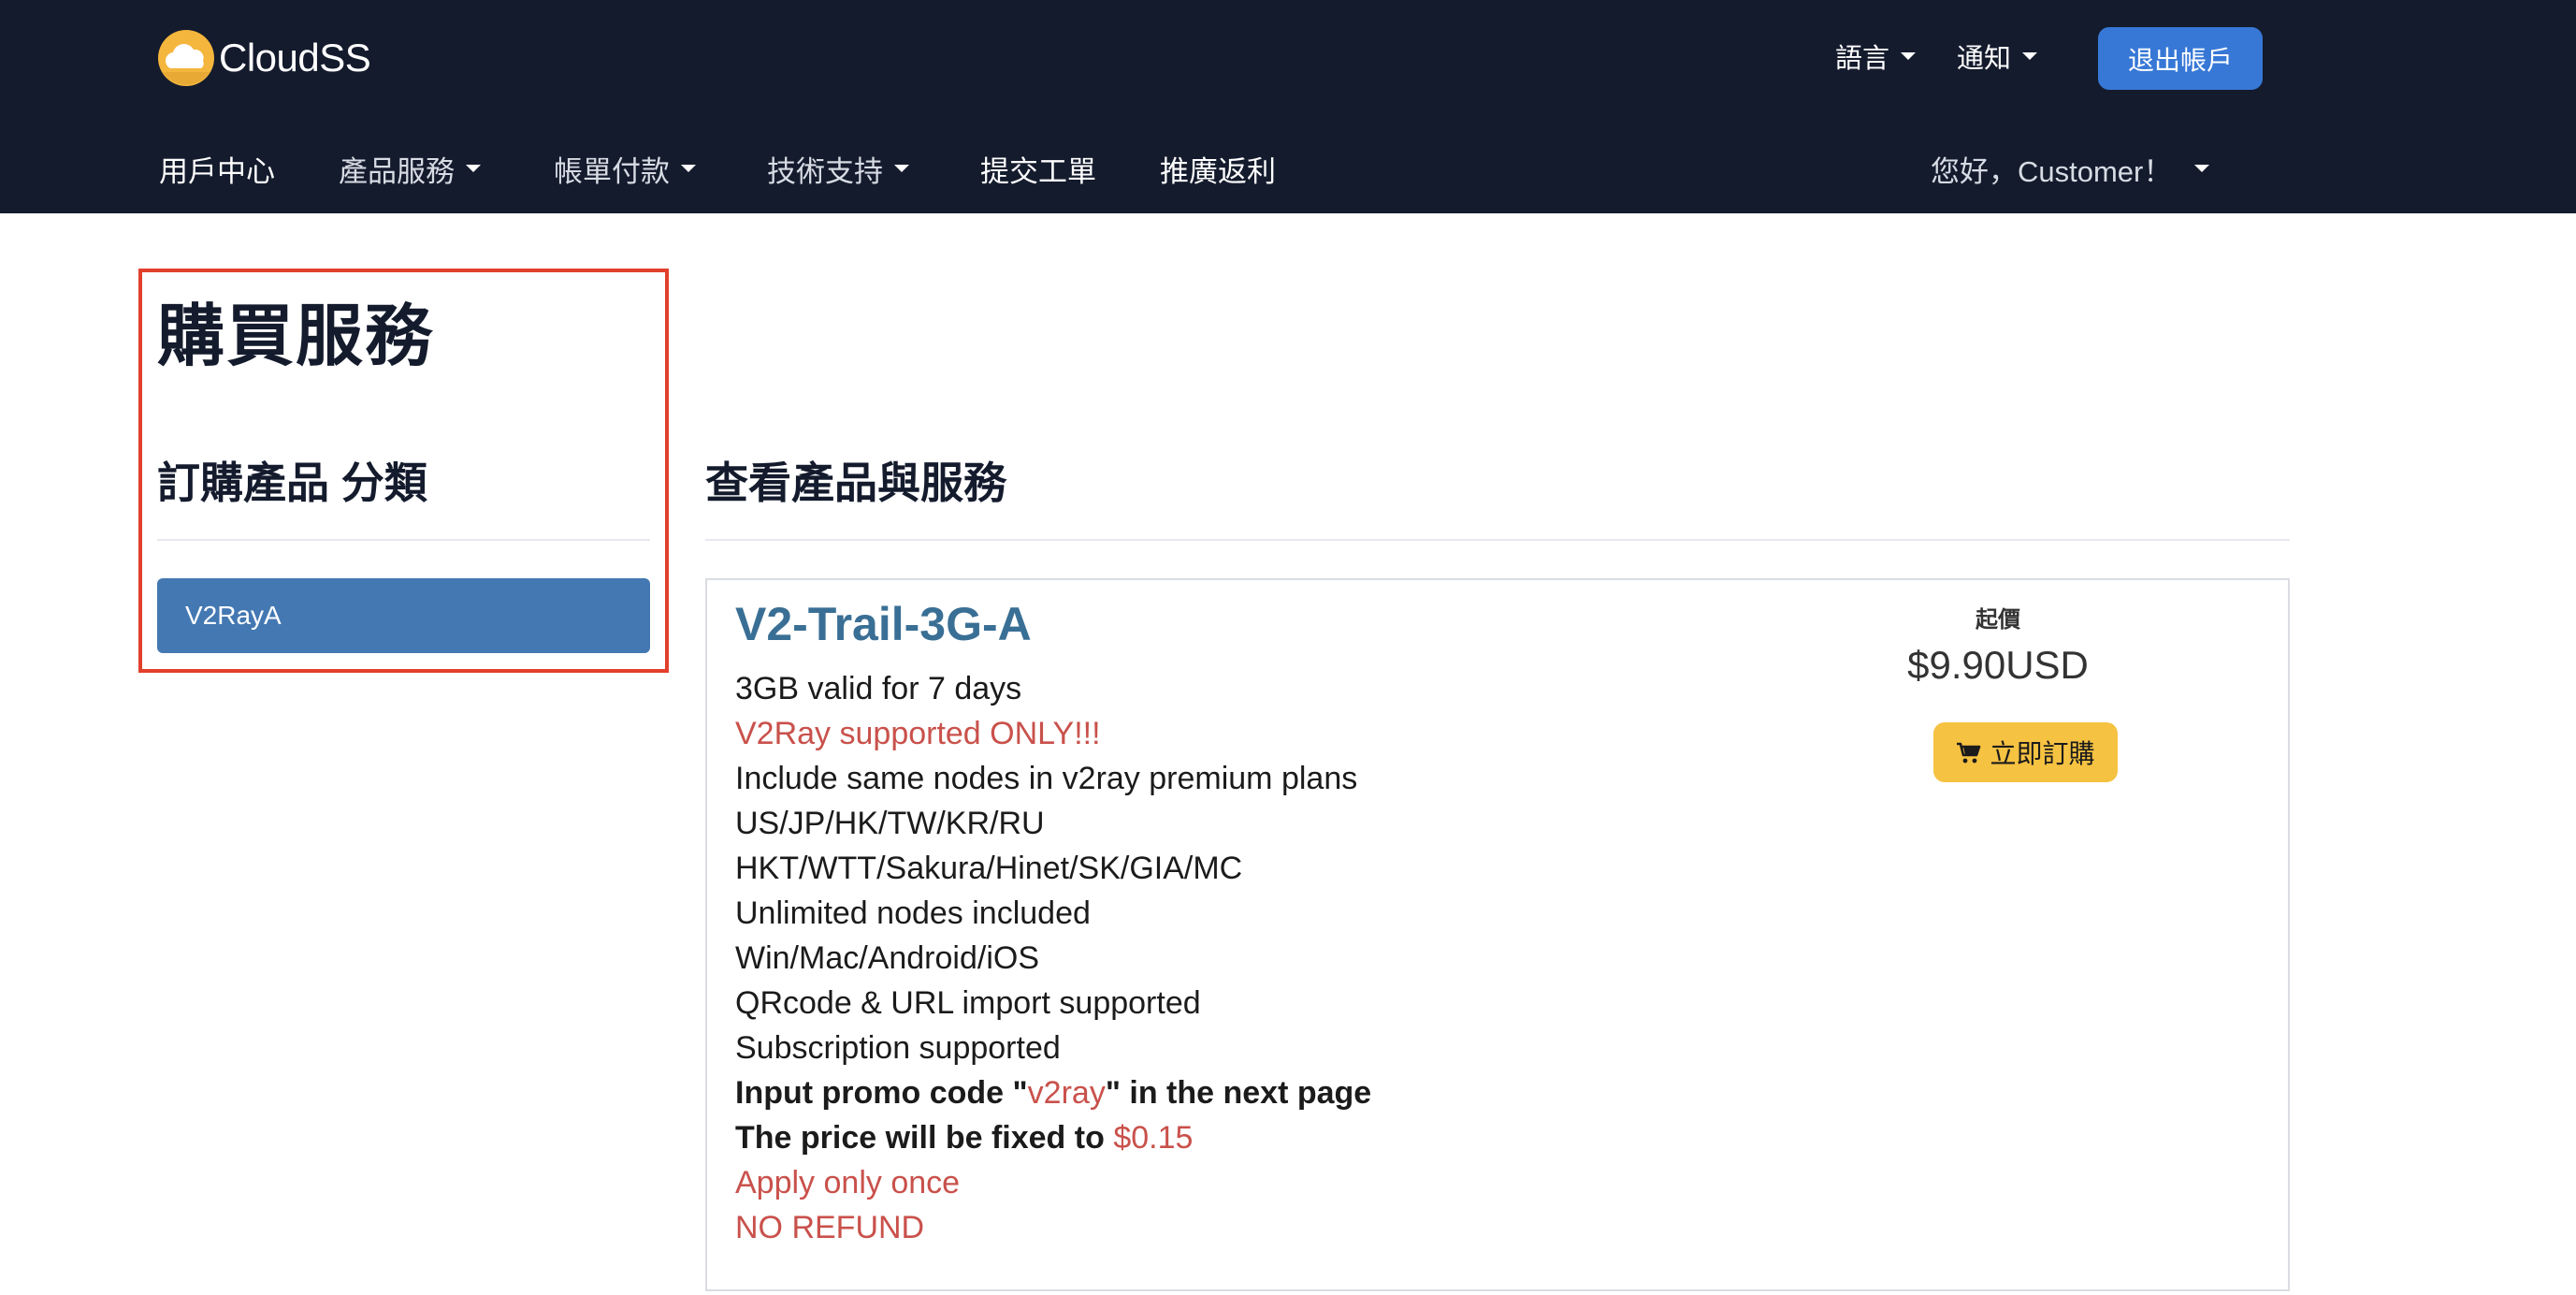 The image size is (2576, 1295). What do you see at coordinates (989, 868) in the screenshot?
I see `description-line: HKT/WTT/Sakura/Hinet/SK/GIA/MC` at bounding box center [989, 868].